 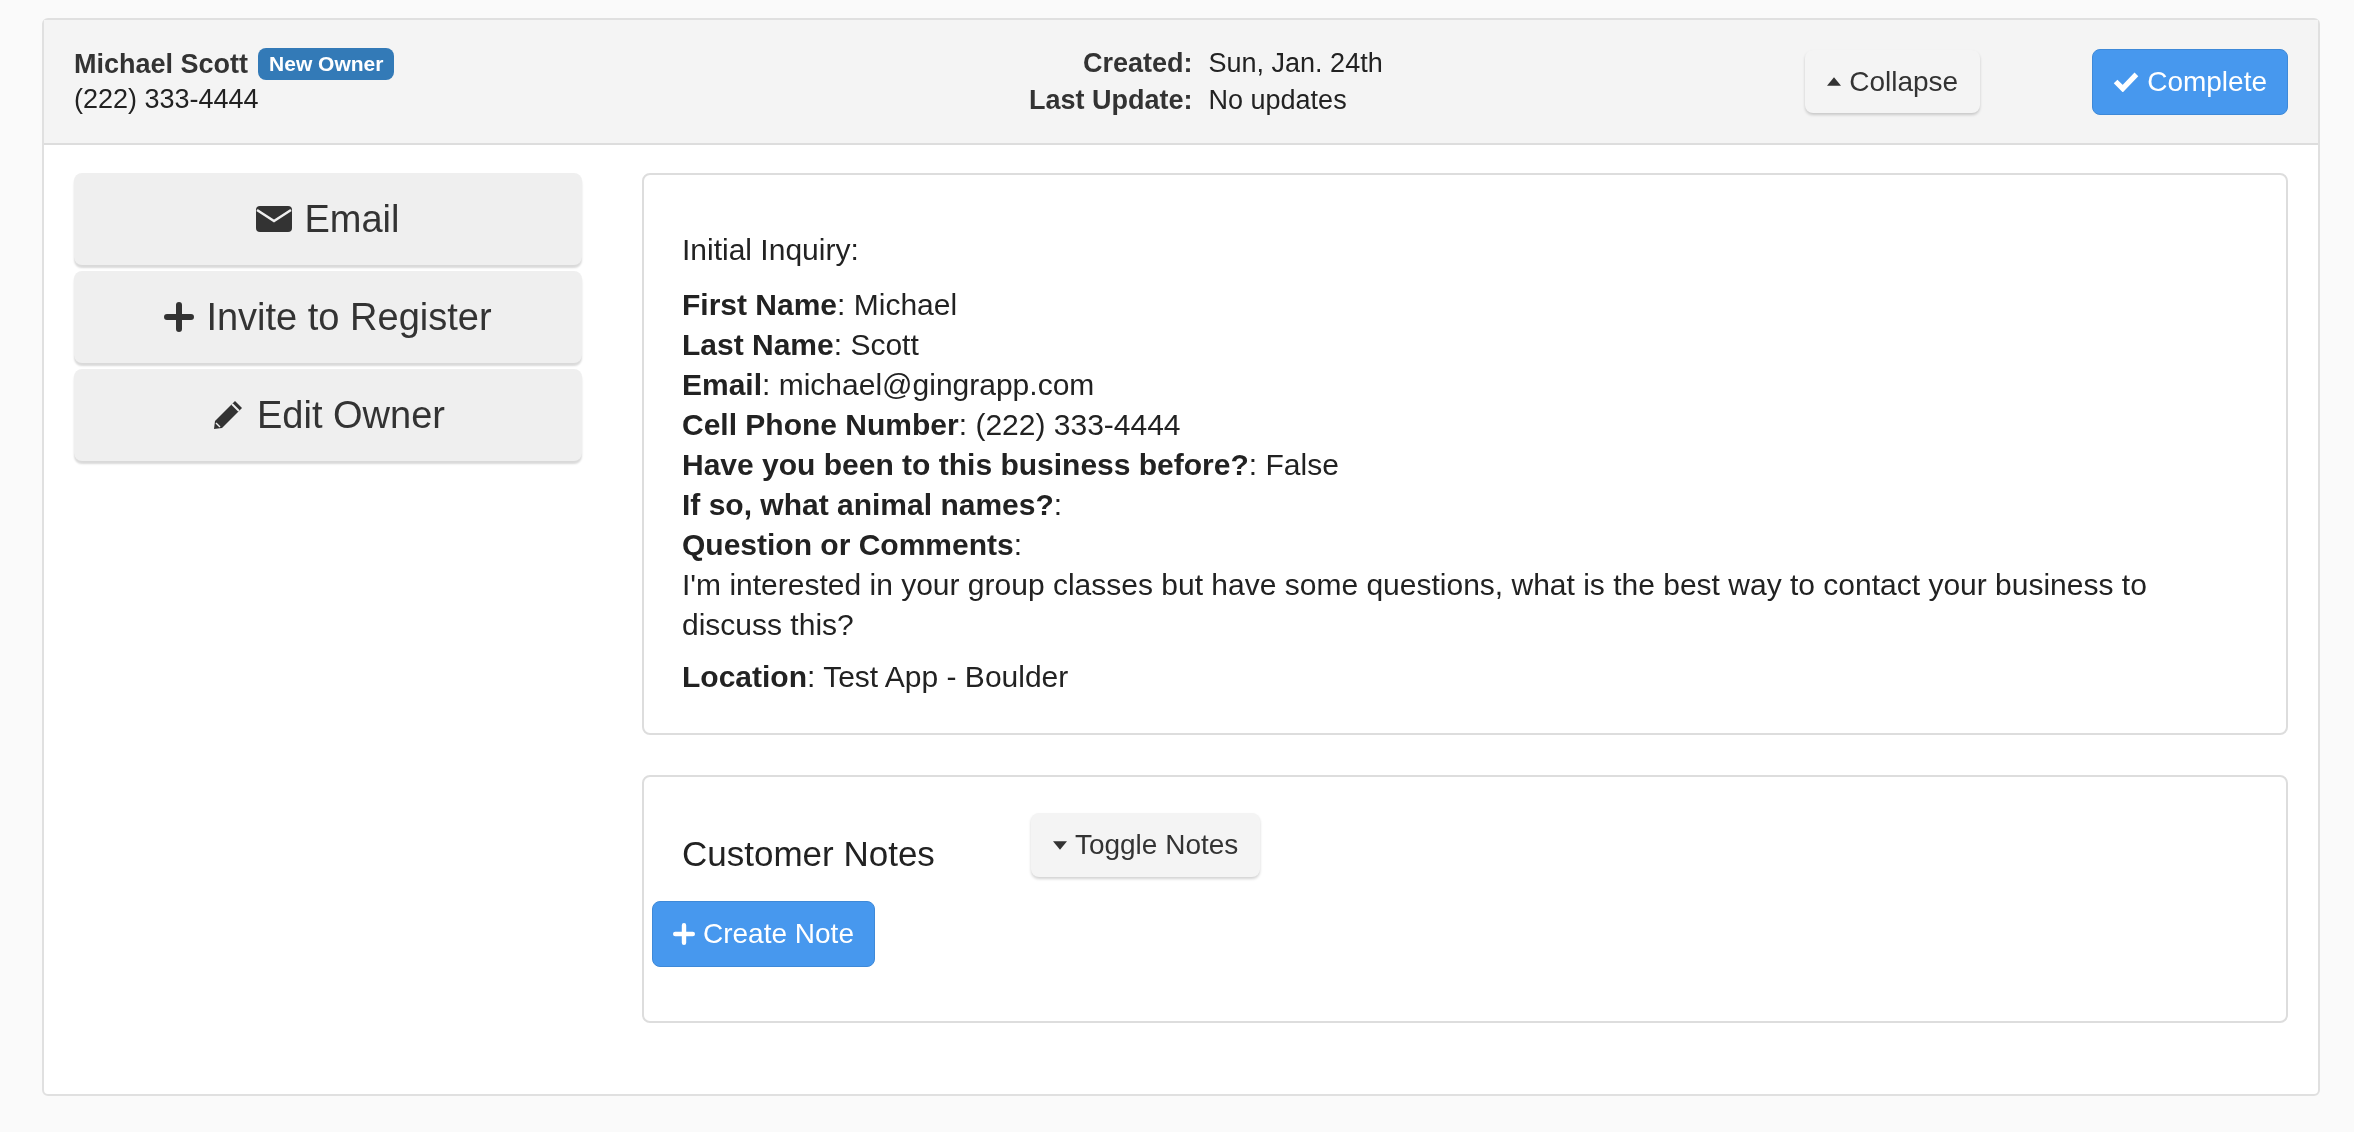 What do you see at coordinates (1834, 81) in the screenshot?
I see `caret-up-icon` at bounding box center [1834, 81].